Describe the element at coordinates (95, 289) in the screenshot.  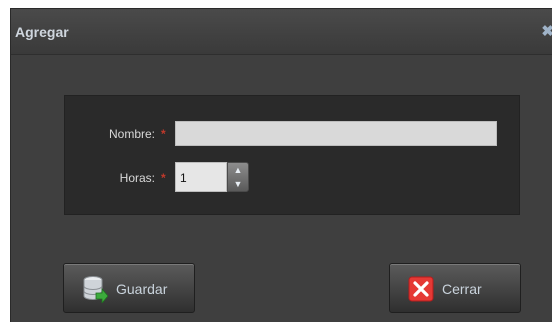
I see `database-save-icon` at that location.